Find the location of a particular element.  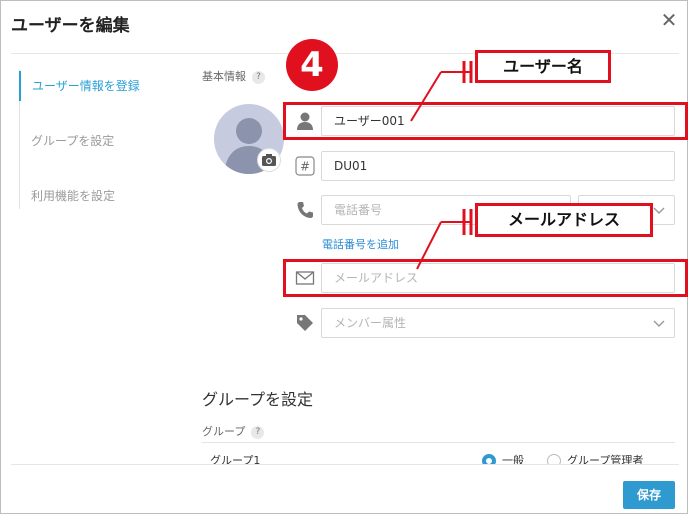

step-number-badge: 4 is located at coordinates (312, 65).